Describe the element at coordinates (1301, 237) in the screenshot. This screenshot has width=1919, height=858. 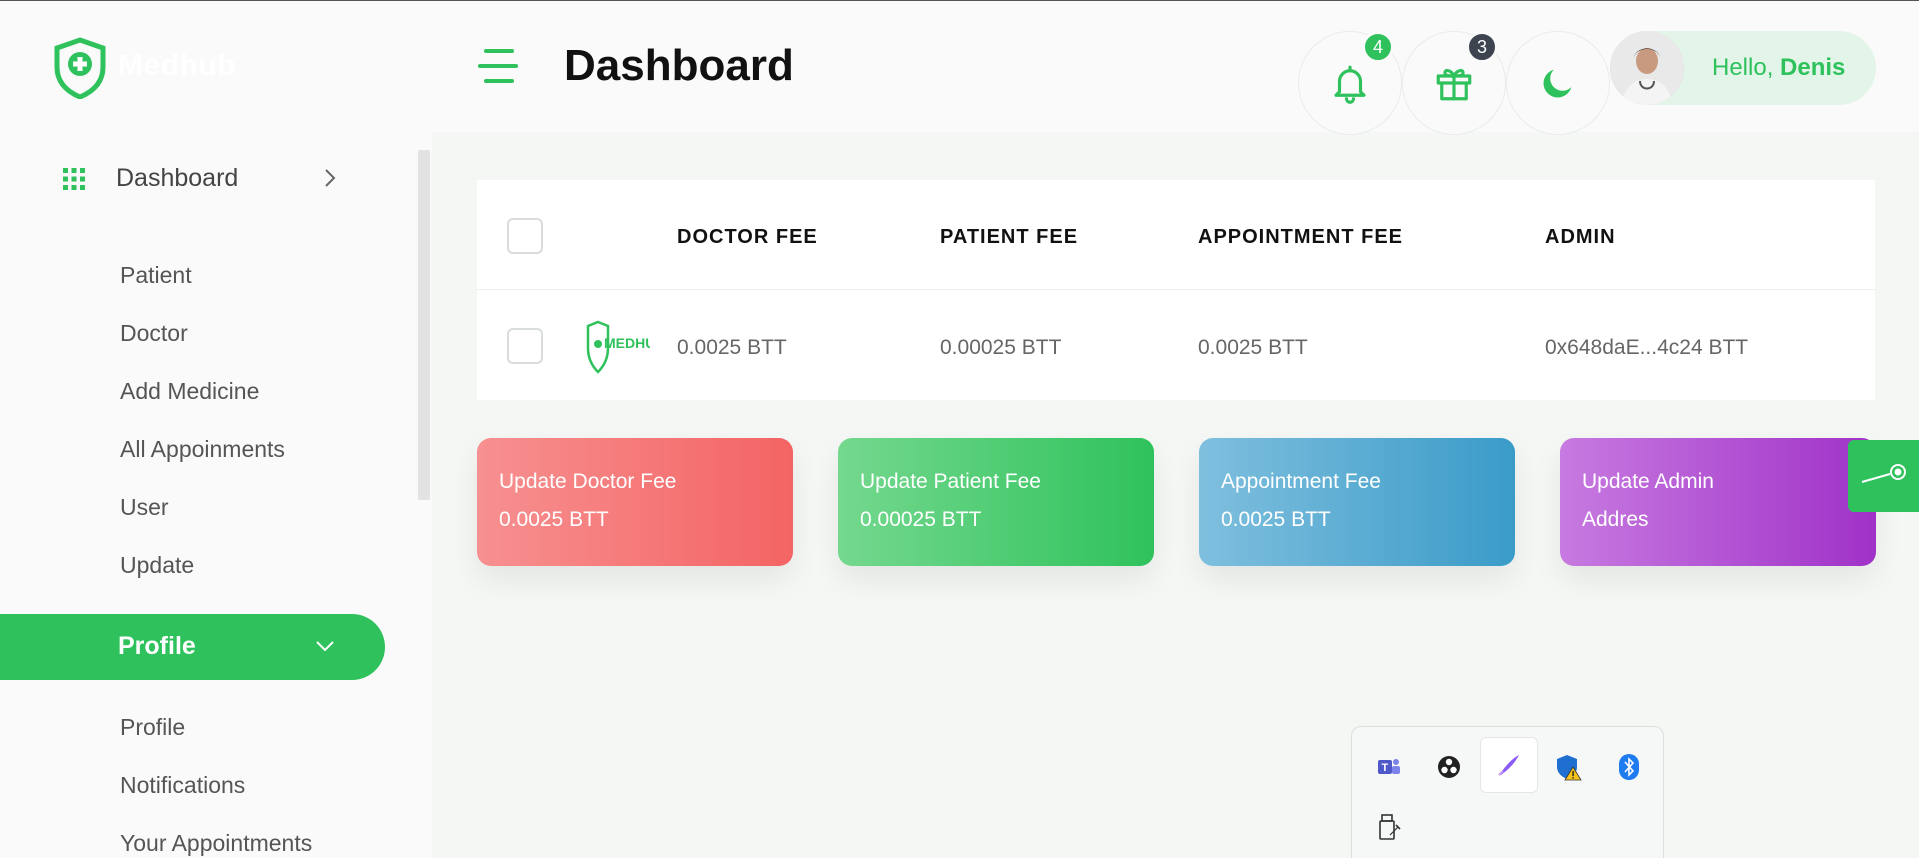
I see `column-header-appointment-fee: APPOINTMENT FEE` at that location.